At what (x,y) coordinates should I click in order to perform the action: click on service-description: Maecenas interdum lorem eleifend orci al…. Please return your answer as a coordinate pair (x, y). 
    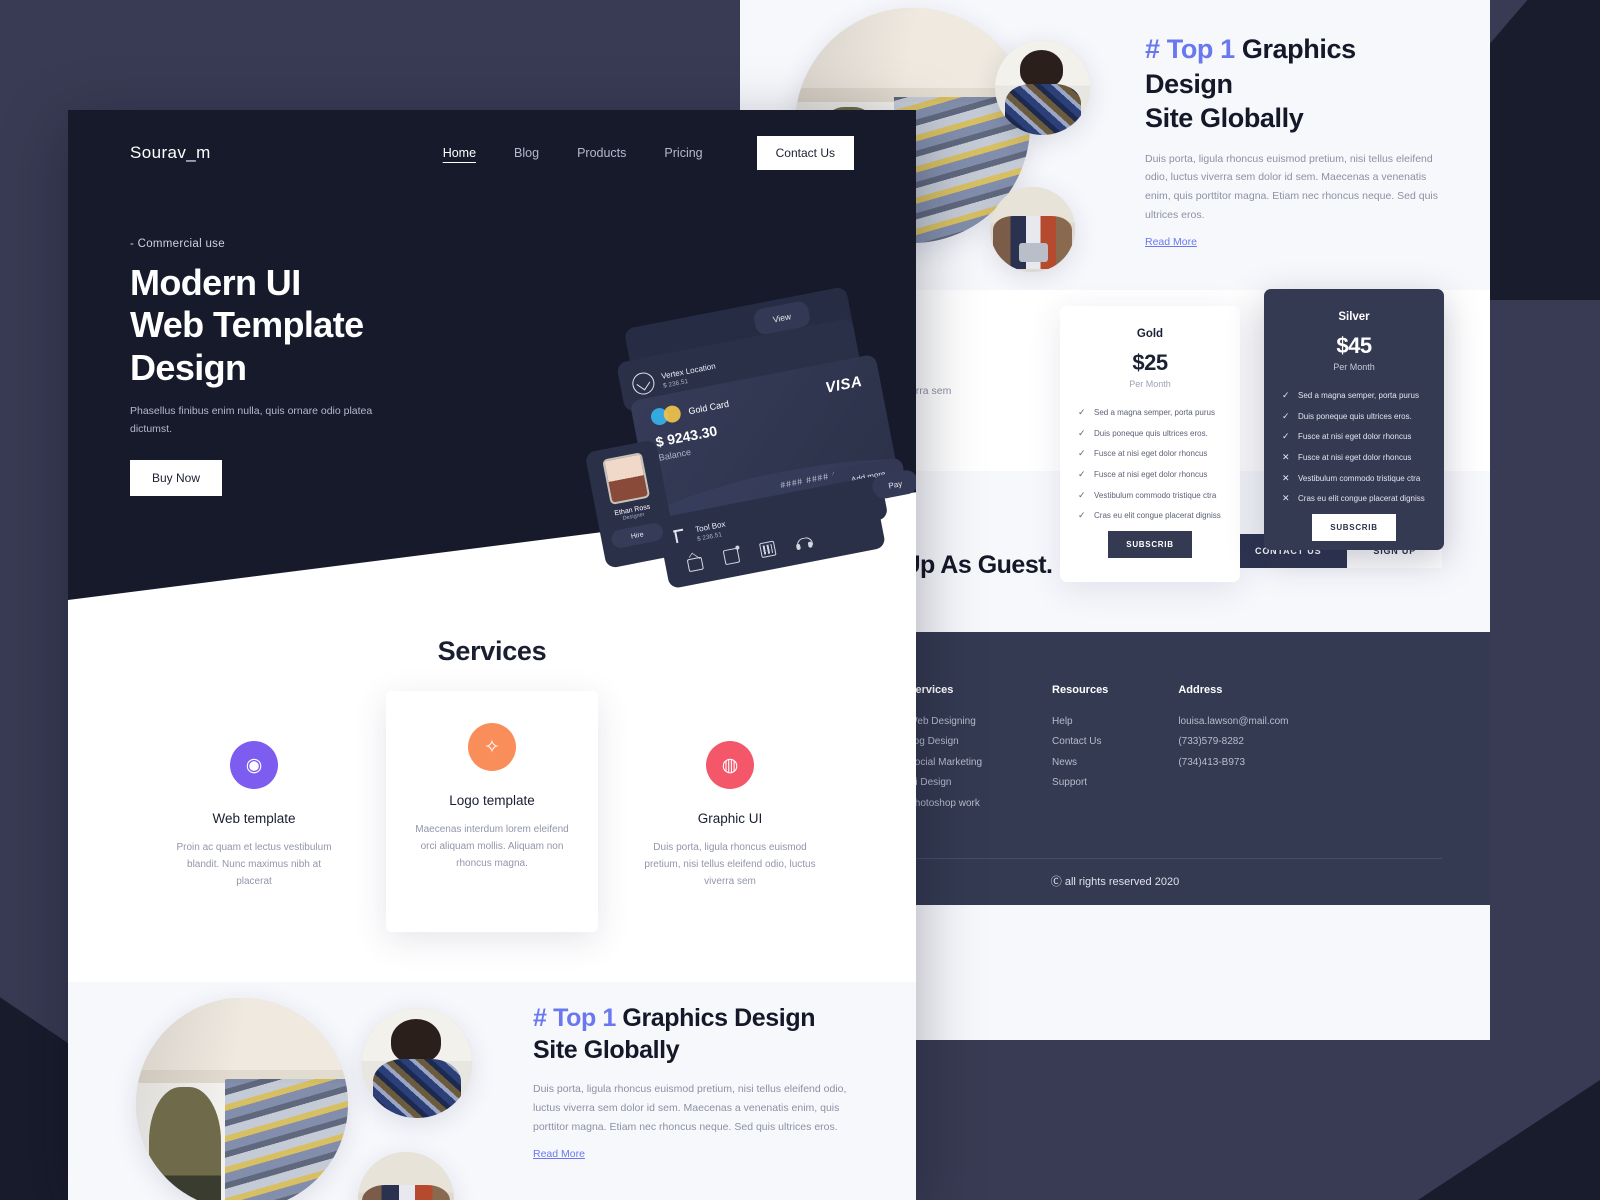
    Looking at the image, I should click on (492, 846).